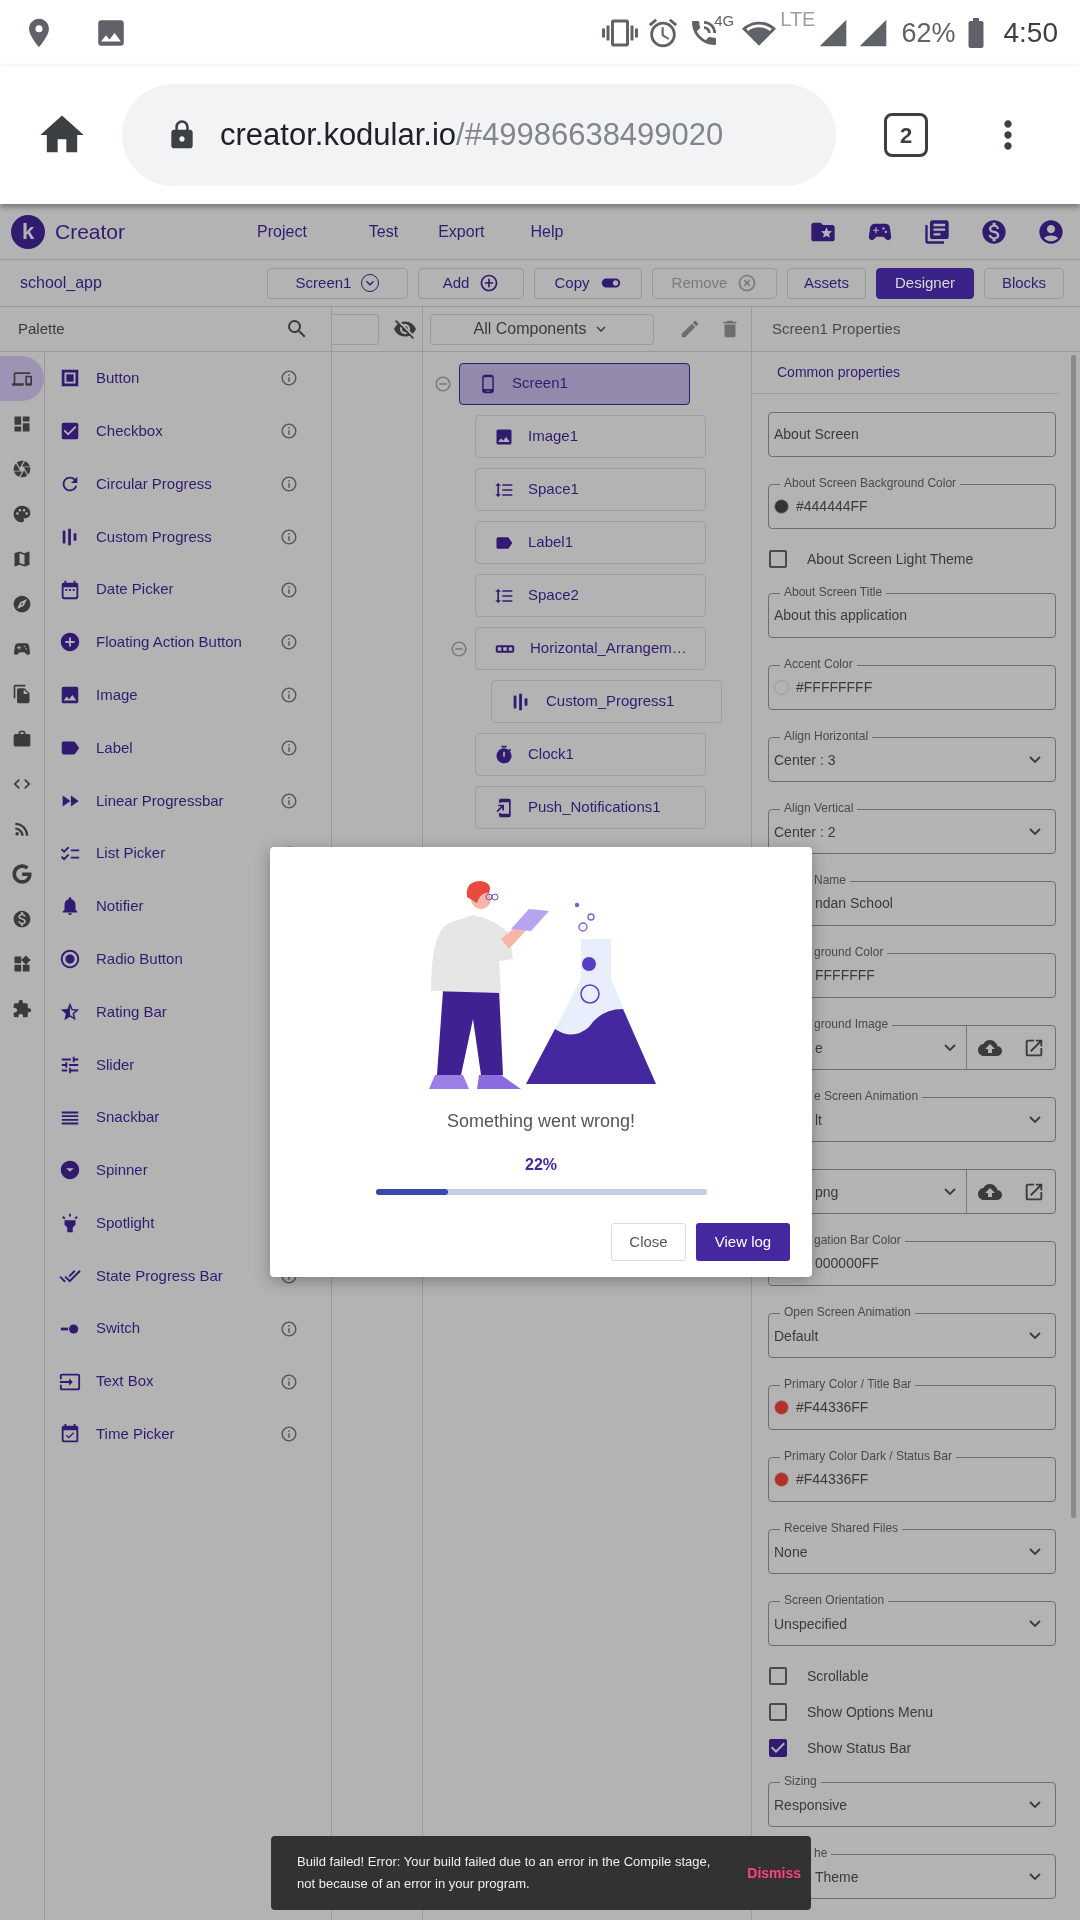  I want to click on kodular-logo: k, so click(28, 231).